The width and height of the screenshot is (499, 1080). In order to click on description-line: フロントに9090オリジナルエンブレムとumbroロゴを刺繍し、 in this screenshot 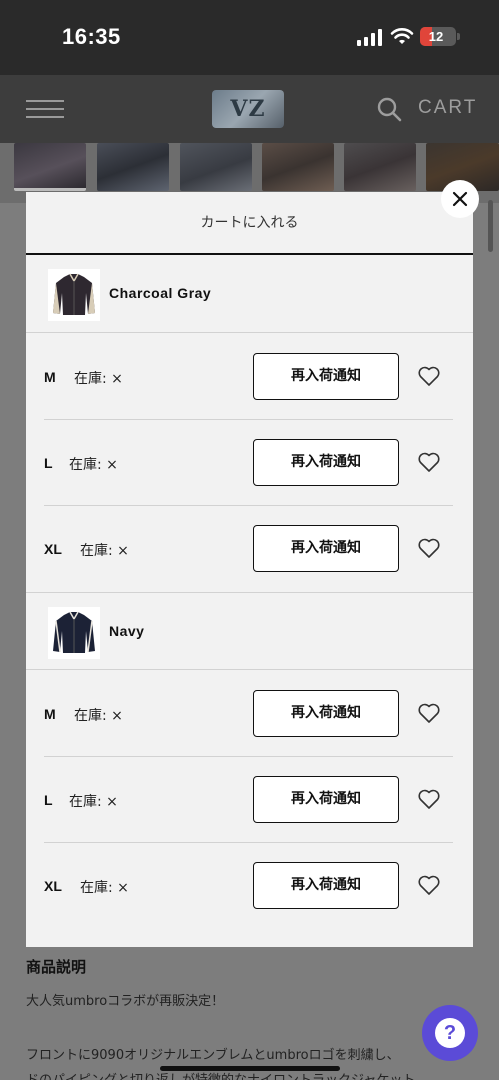, I will do `click(213, 1055)`.